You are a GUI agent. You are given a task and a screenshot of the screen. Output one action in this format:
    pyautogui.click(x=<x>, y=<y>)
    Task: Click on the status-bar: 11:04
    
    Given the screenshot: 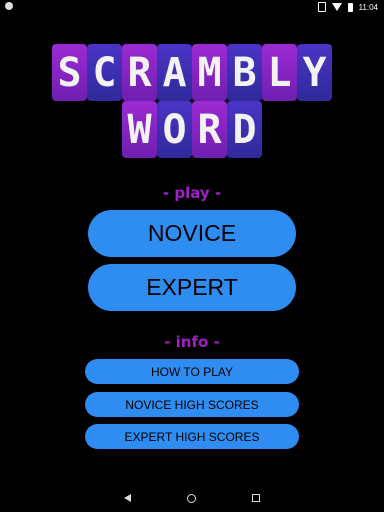 What is the action you would take?
    pyautogui.click(x=192, y=7)
    